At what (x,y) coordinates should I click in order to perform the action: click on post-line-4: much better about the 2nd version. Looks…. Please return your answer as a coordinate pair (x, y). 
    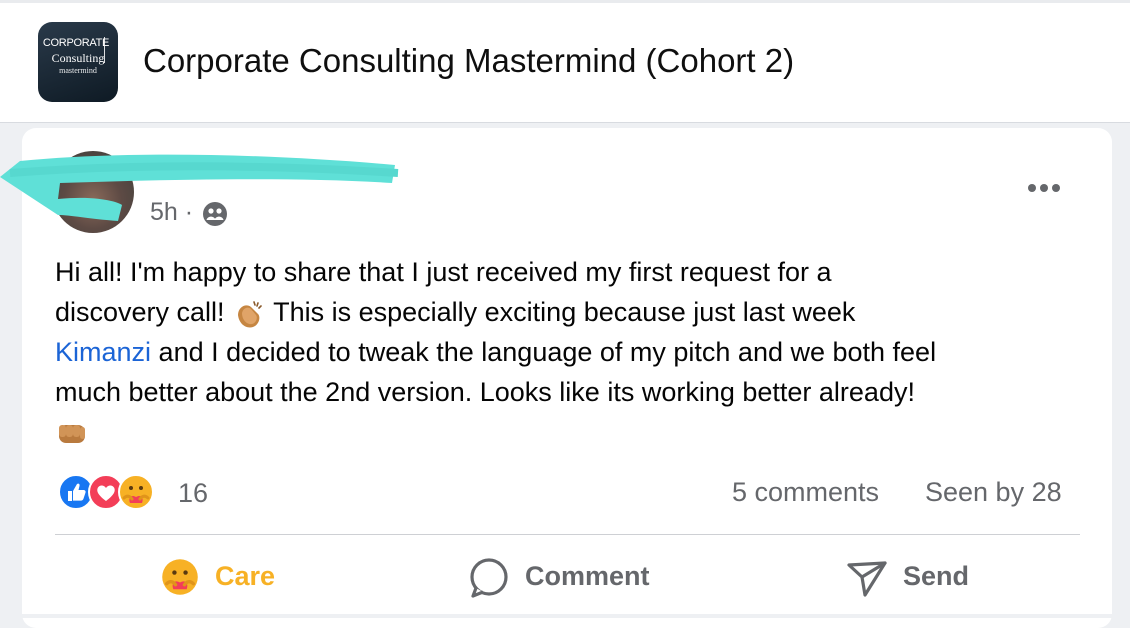
    Looking at the image, I should click on (570, 392).